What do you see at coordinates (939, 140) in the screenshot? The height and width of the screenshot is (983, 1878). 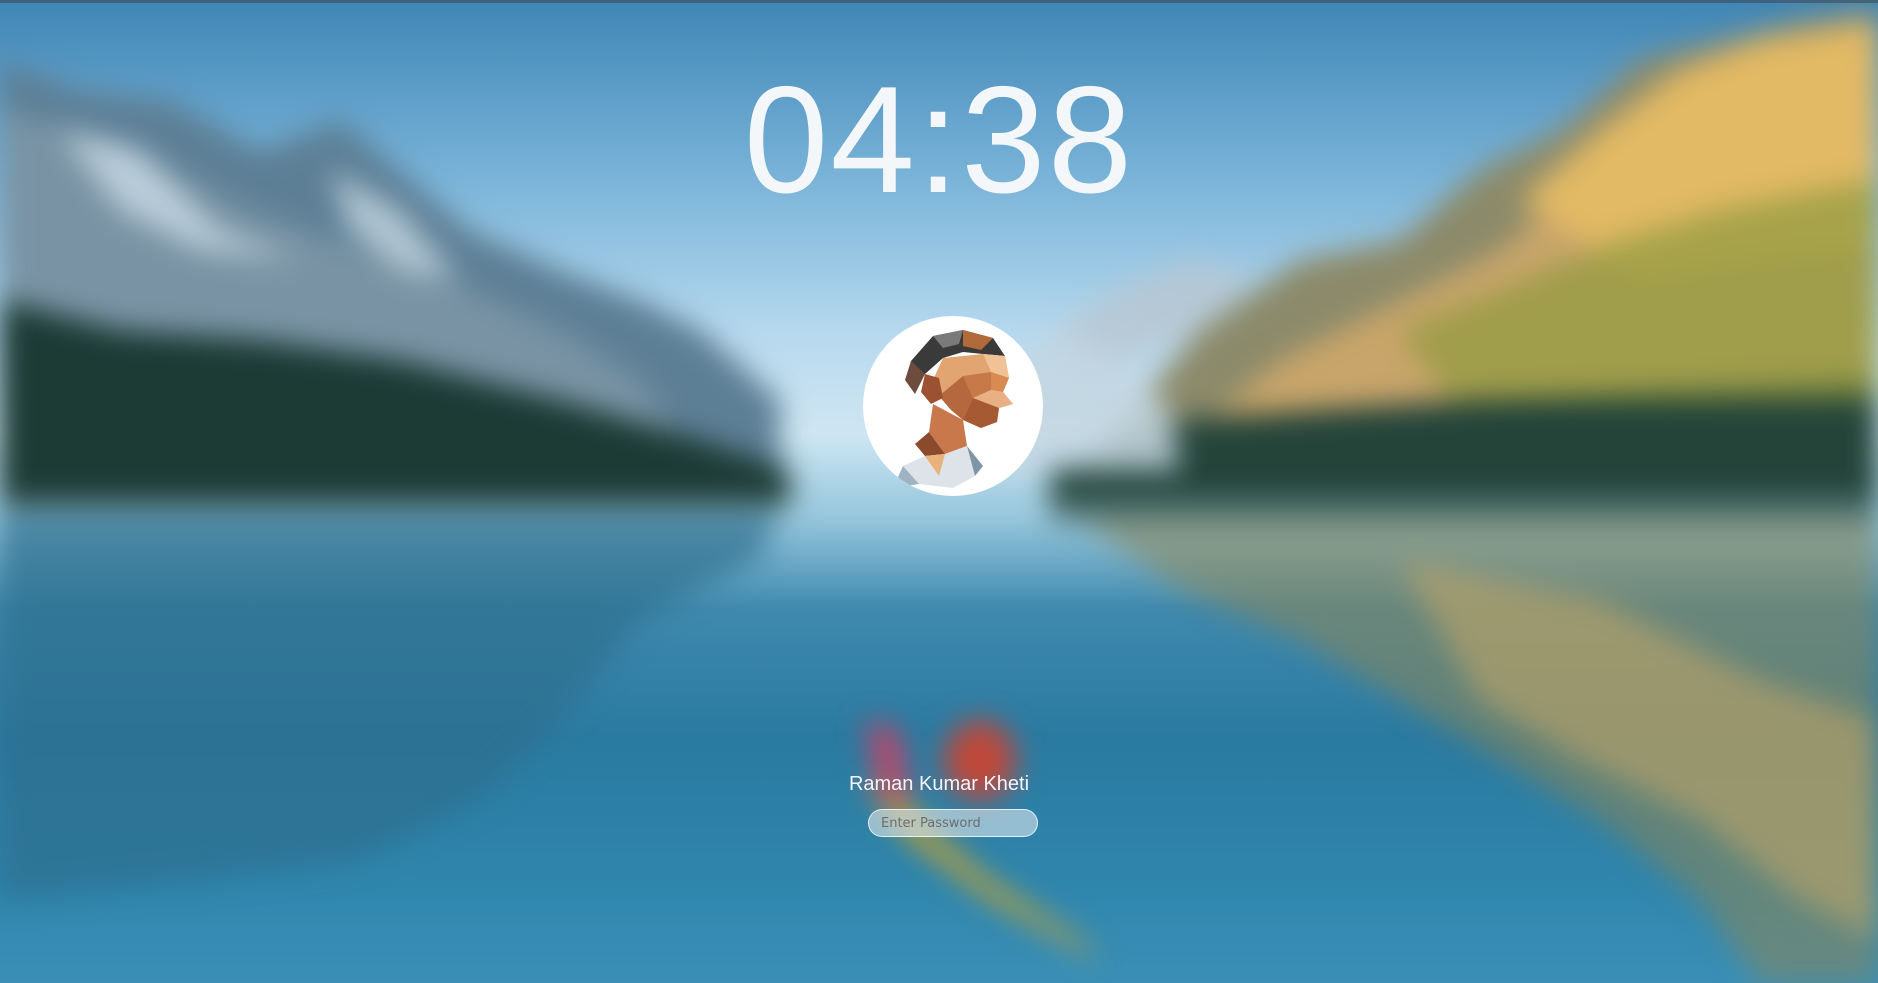 I see `lock-screen-clock: 04:38` at bounding box center [939, 140].